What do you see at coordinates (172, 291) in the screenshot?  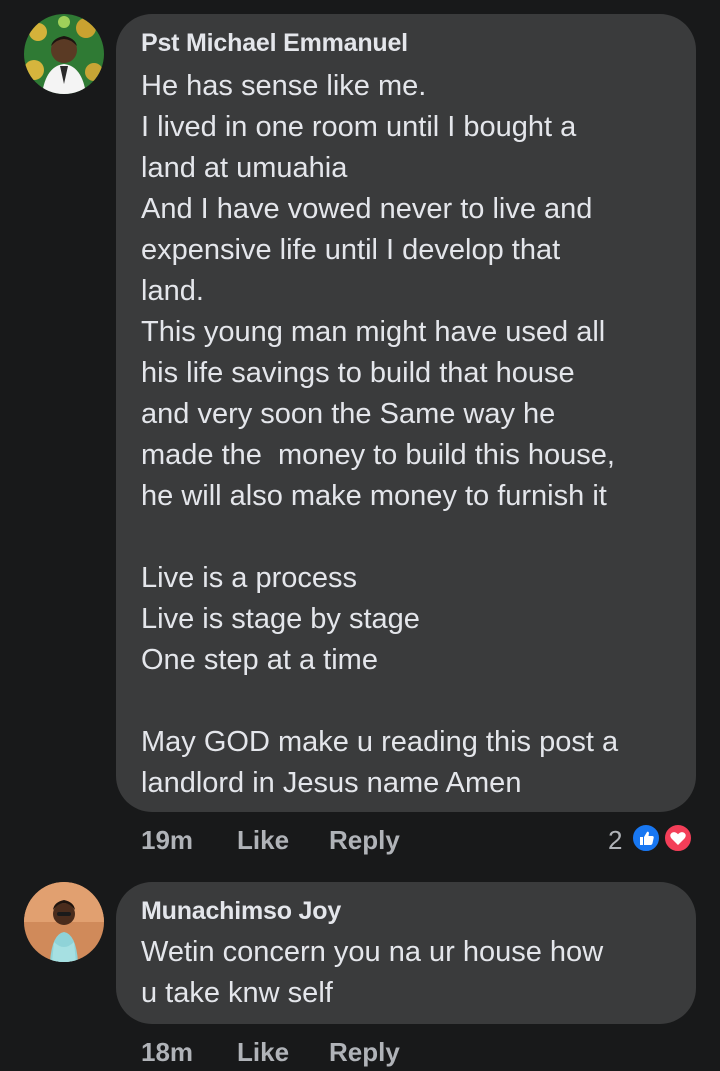 I see `comment-line: land.` at bounding box center [172, 291].